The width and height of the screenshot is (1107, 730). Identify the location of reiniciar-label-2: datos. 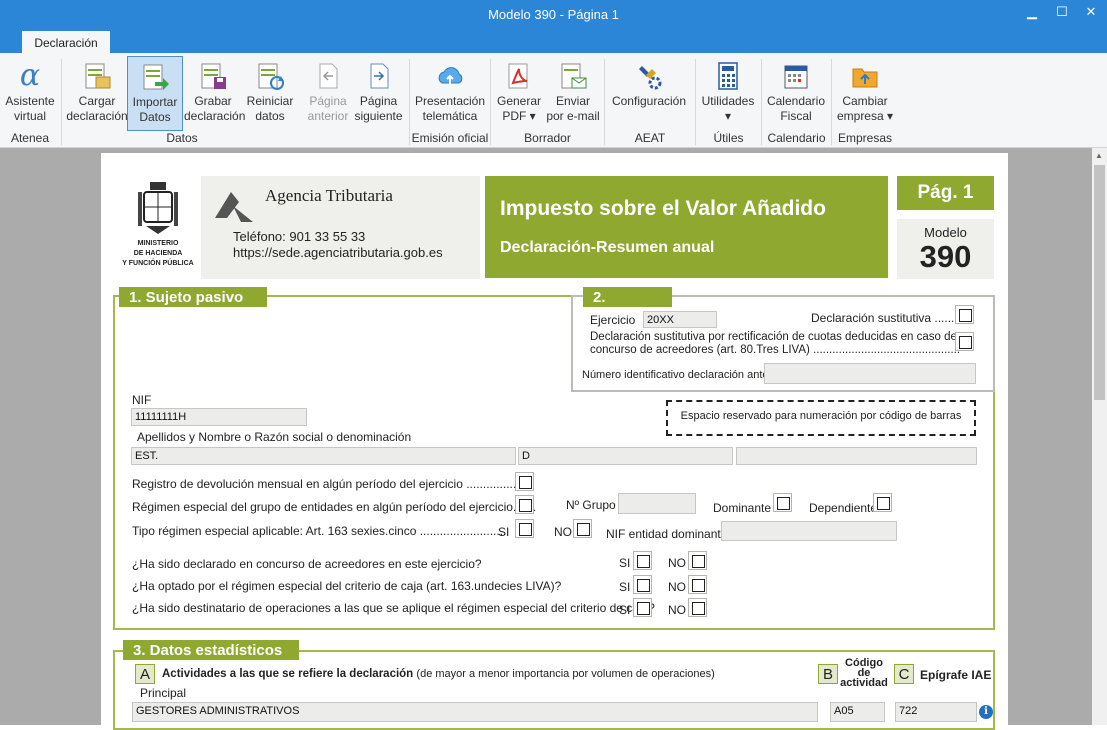
(270, 116).